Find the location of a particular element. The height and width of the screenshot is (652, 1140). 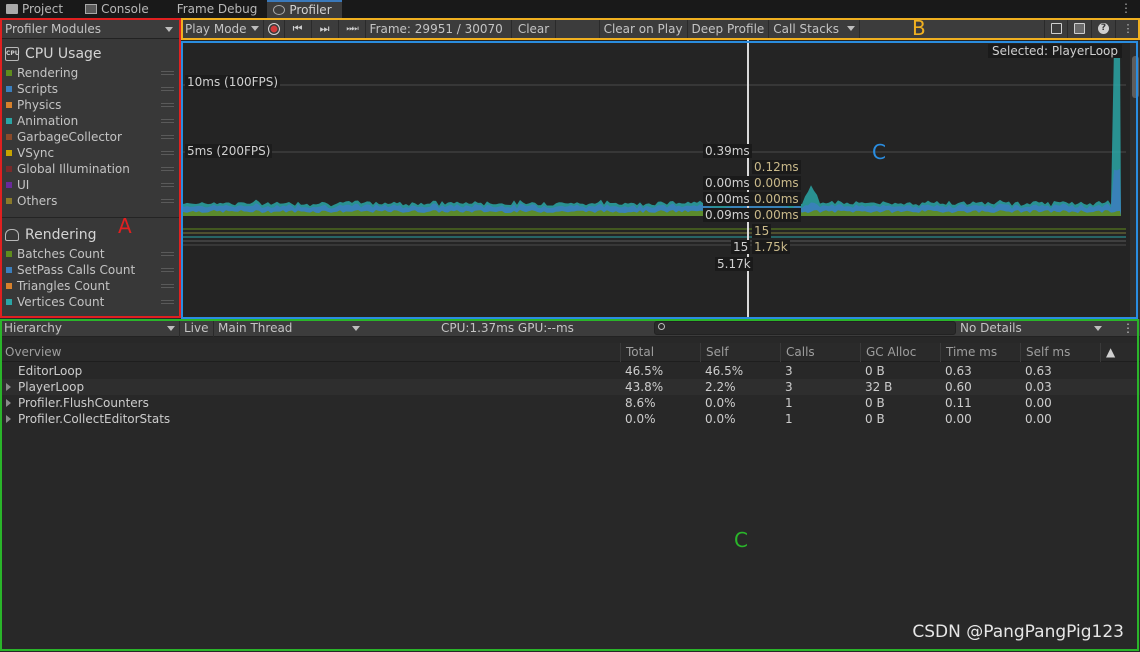

tab-frame-debug: Frame Debug is located at coordinates (219, 9).